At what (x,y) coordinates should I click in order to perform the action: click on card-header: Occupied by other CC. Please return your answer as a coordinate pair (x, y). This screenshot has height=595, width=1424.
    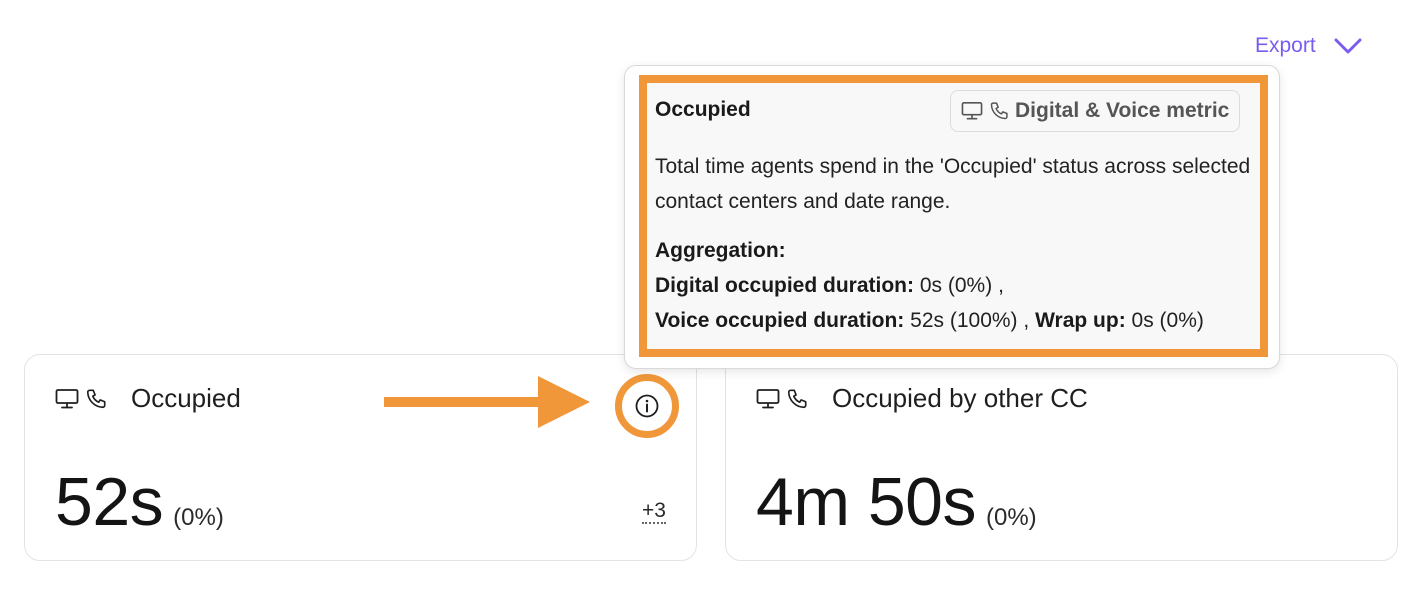
    Looking at the image, I should click on (922, 398).